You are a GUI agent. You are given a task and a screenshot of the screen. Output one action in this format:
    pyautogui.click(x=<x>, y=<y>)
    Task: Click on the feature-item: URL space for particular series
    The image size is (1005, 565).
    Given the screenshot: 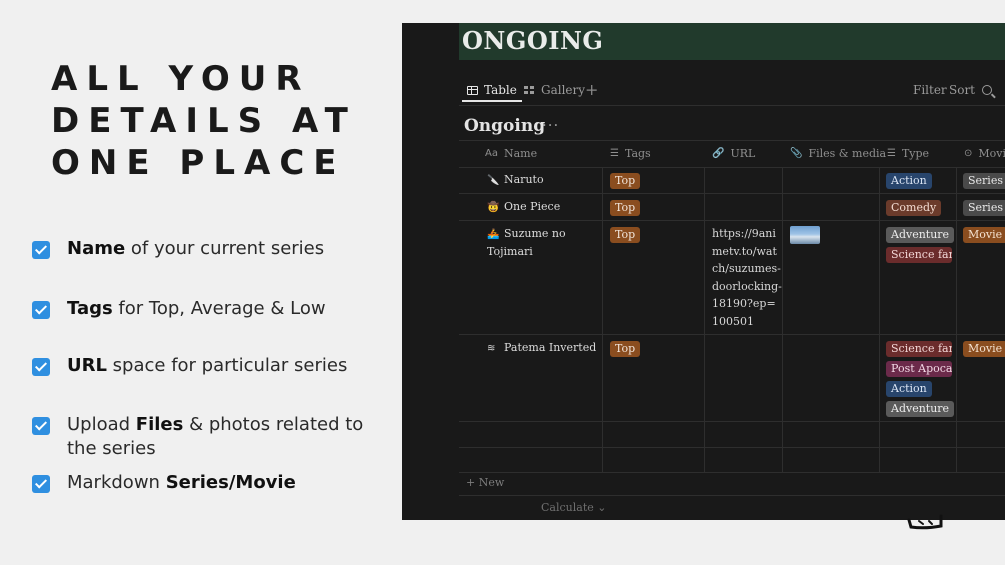 What is the action you would take?
    pyautogui.click(x=207, y=366)
    